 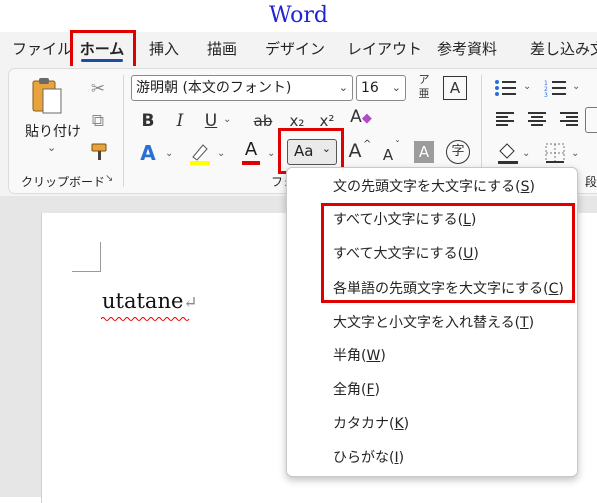 I want to click on tab-references: 参考資料, so click(x=467, y=49).